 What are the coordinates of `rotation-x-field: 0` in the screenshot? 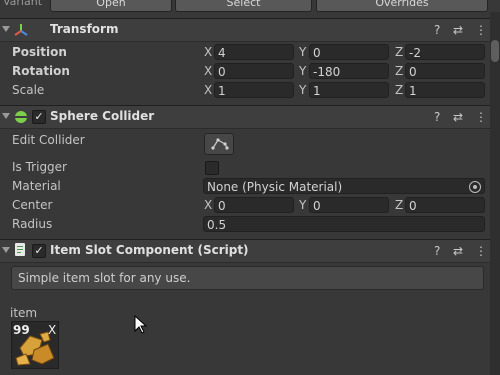 It's located at (254, 71).